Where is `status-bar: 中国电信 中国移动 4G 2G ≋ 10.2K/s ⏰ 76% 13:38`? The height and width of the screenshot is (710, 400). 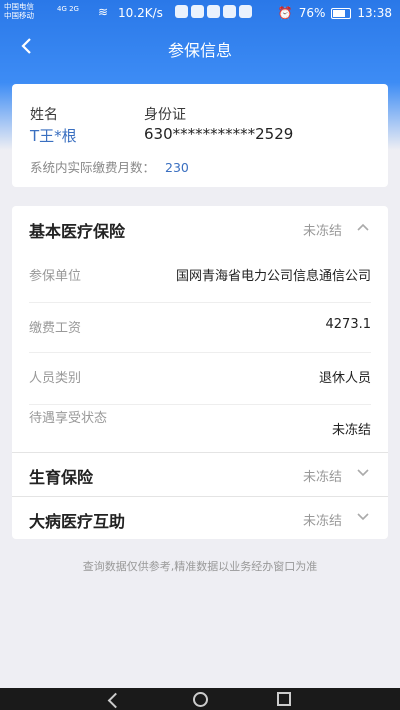
status-bar: 中国电信 中国移动 4G 2G ≋ 10.2K/s ⏰ 76% 13:38 is located at coordinates (200, 13).